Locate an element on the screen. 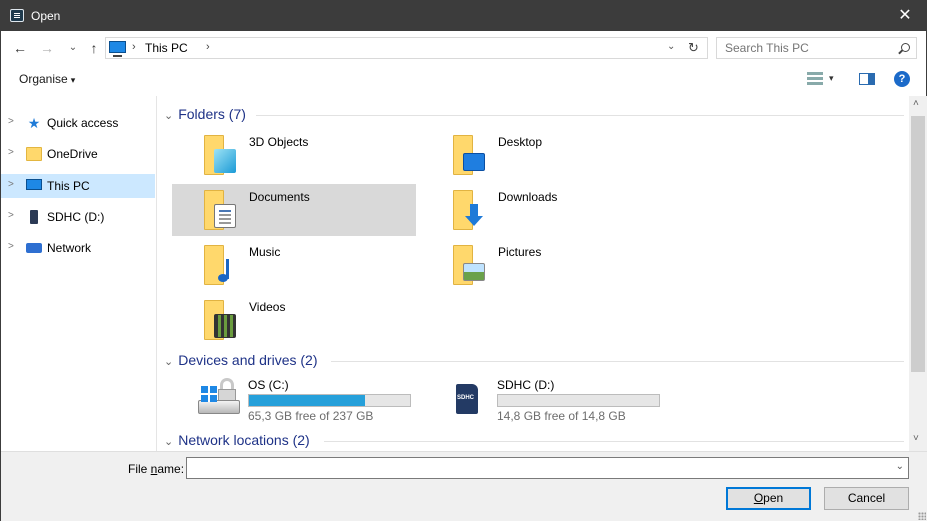 This screenshot has height=521, width=927. folder-desktop: Desktop is located at coordinates (543, 155).